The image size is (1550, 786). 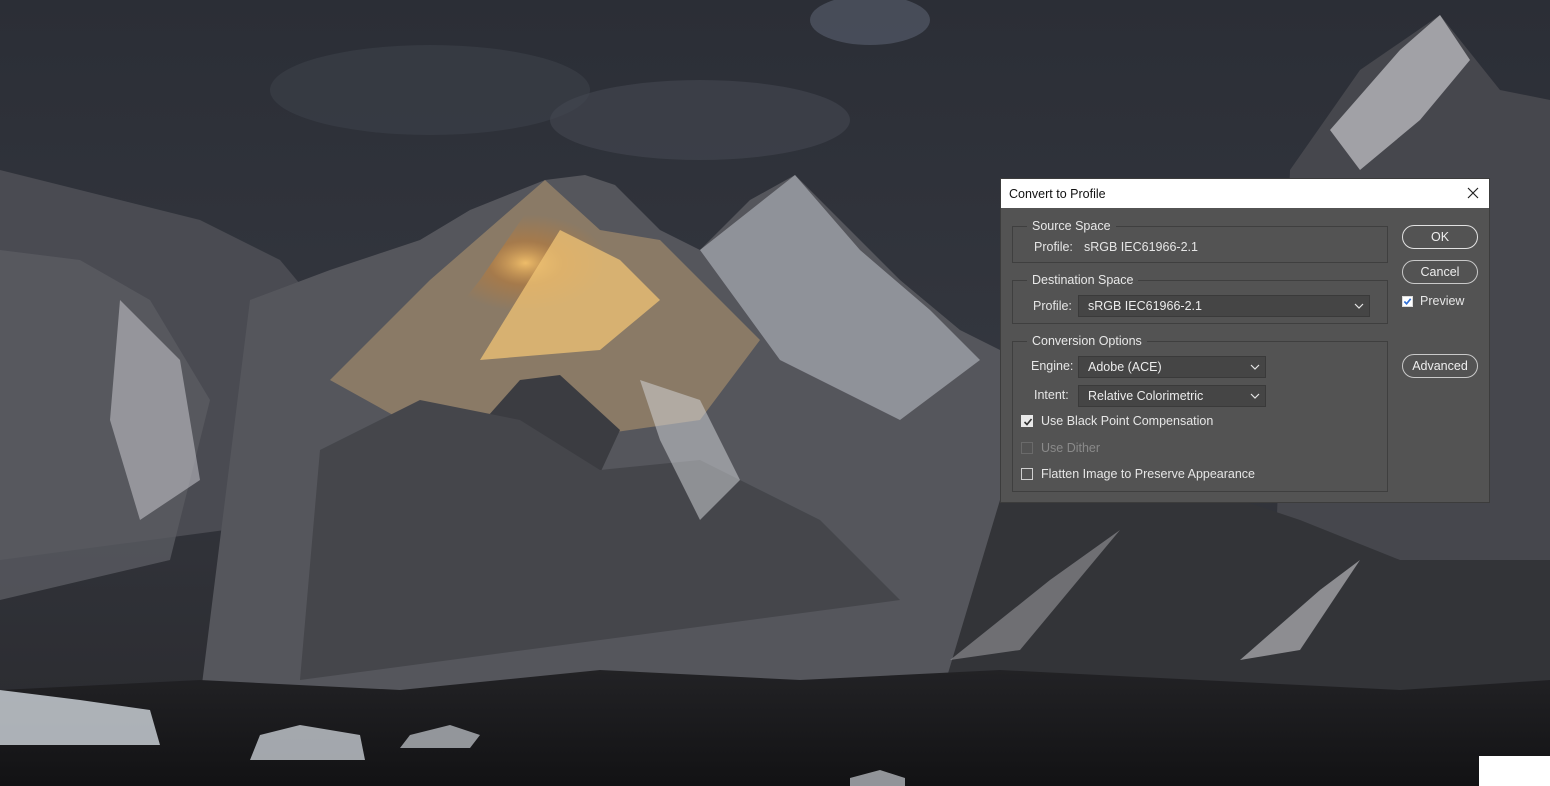 I want to click on advanced-button: Advanced, so click(x=1440, y=366).